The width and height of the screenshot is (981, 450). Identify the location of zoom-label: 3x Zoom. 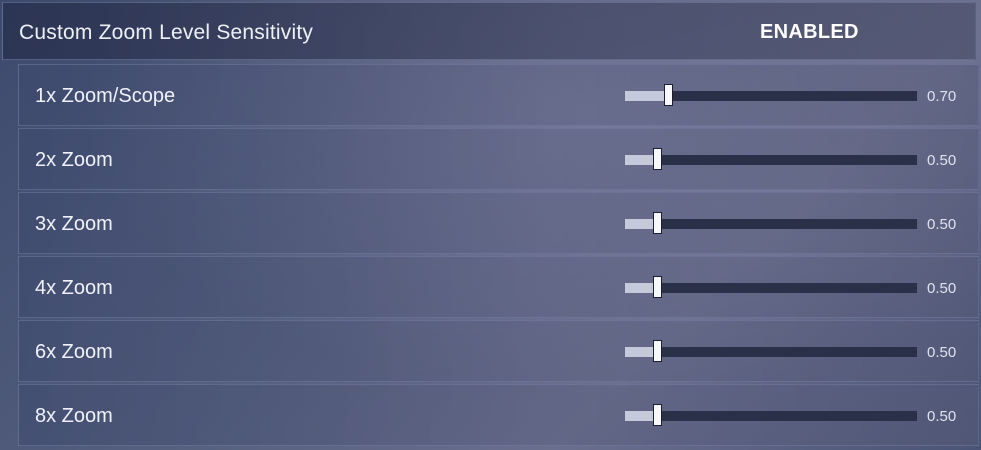
(74, 224).